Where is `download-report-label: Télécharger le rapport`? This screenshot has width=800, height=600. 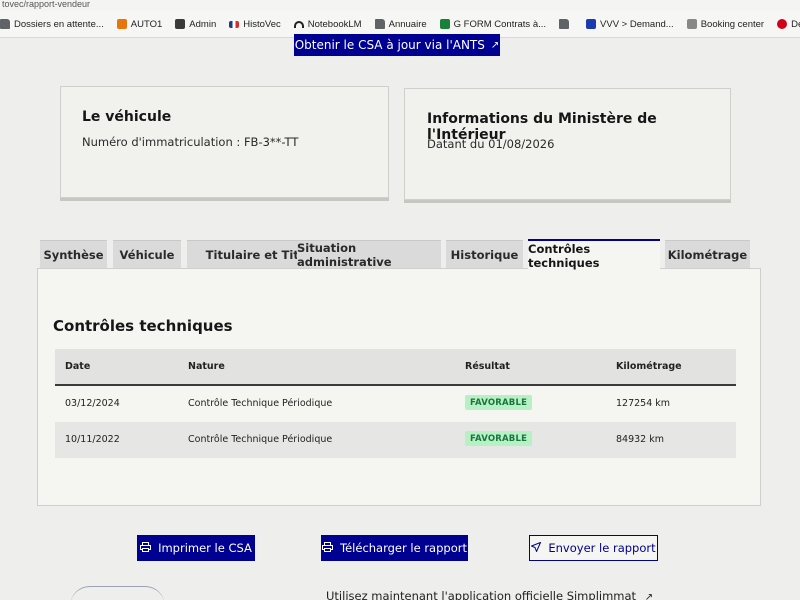 download-report-label: Télécharger le rapport is located at coordinates (403, 548).